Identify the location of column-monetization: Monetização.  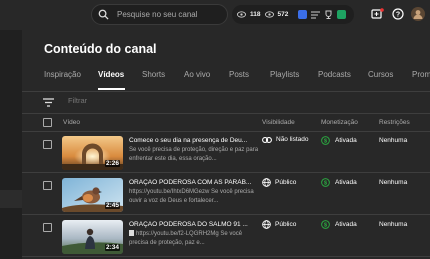
(339, 122).